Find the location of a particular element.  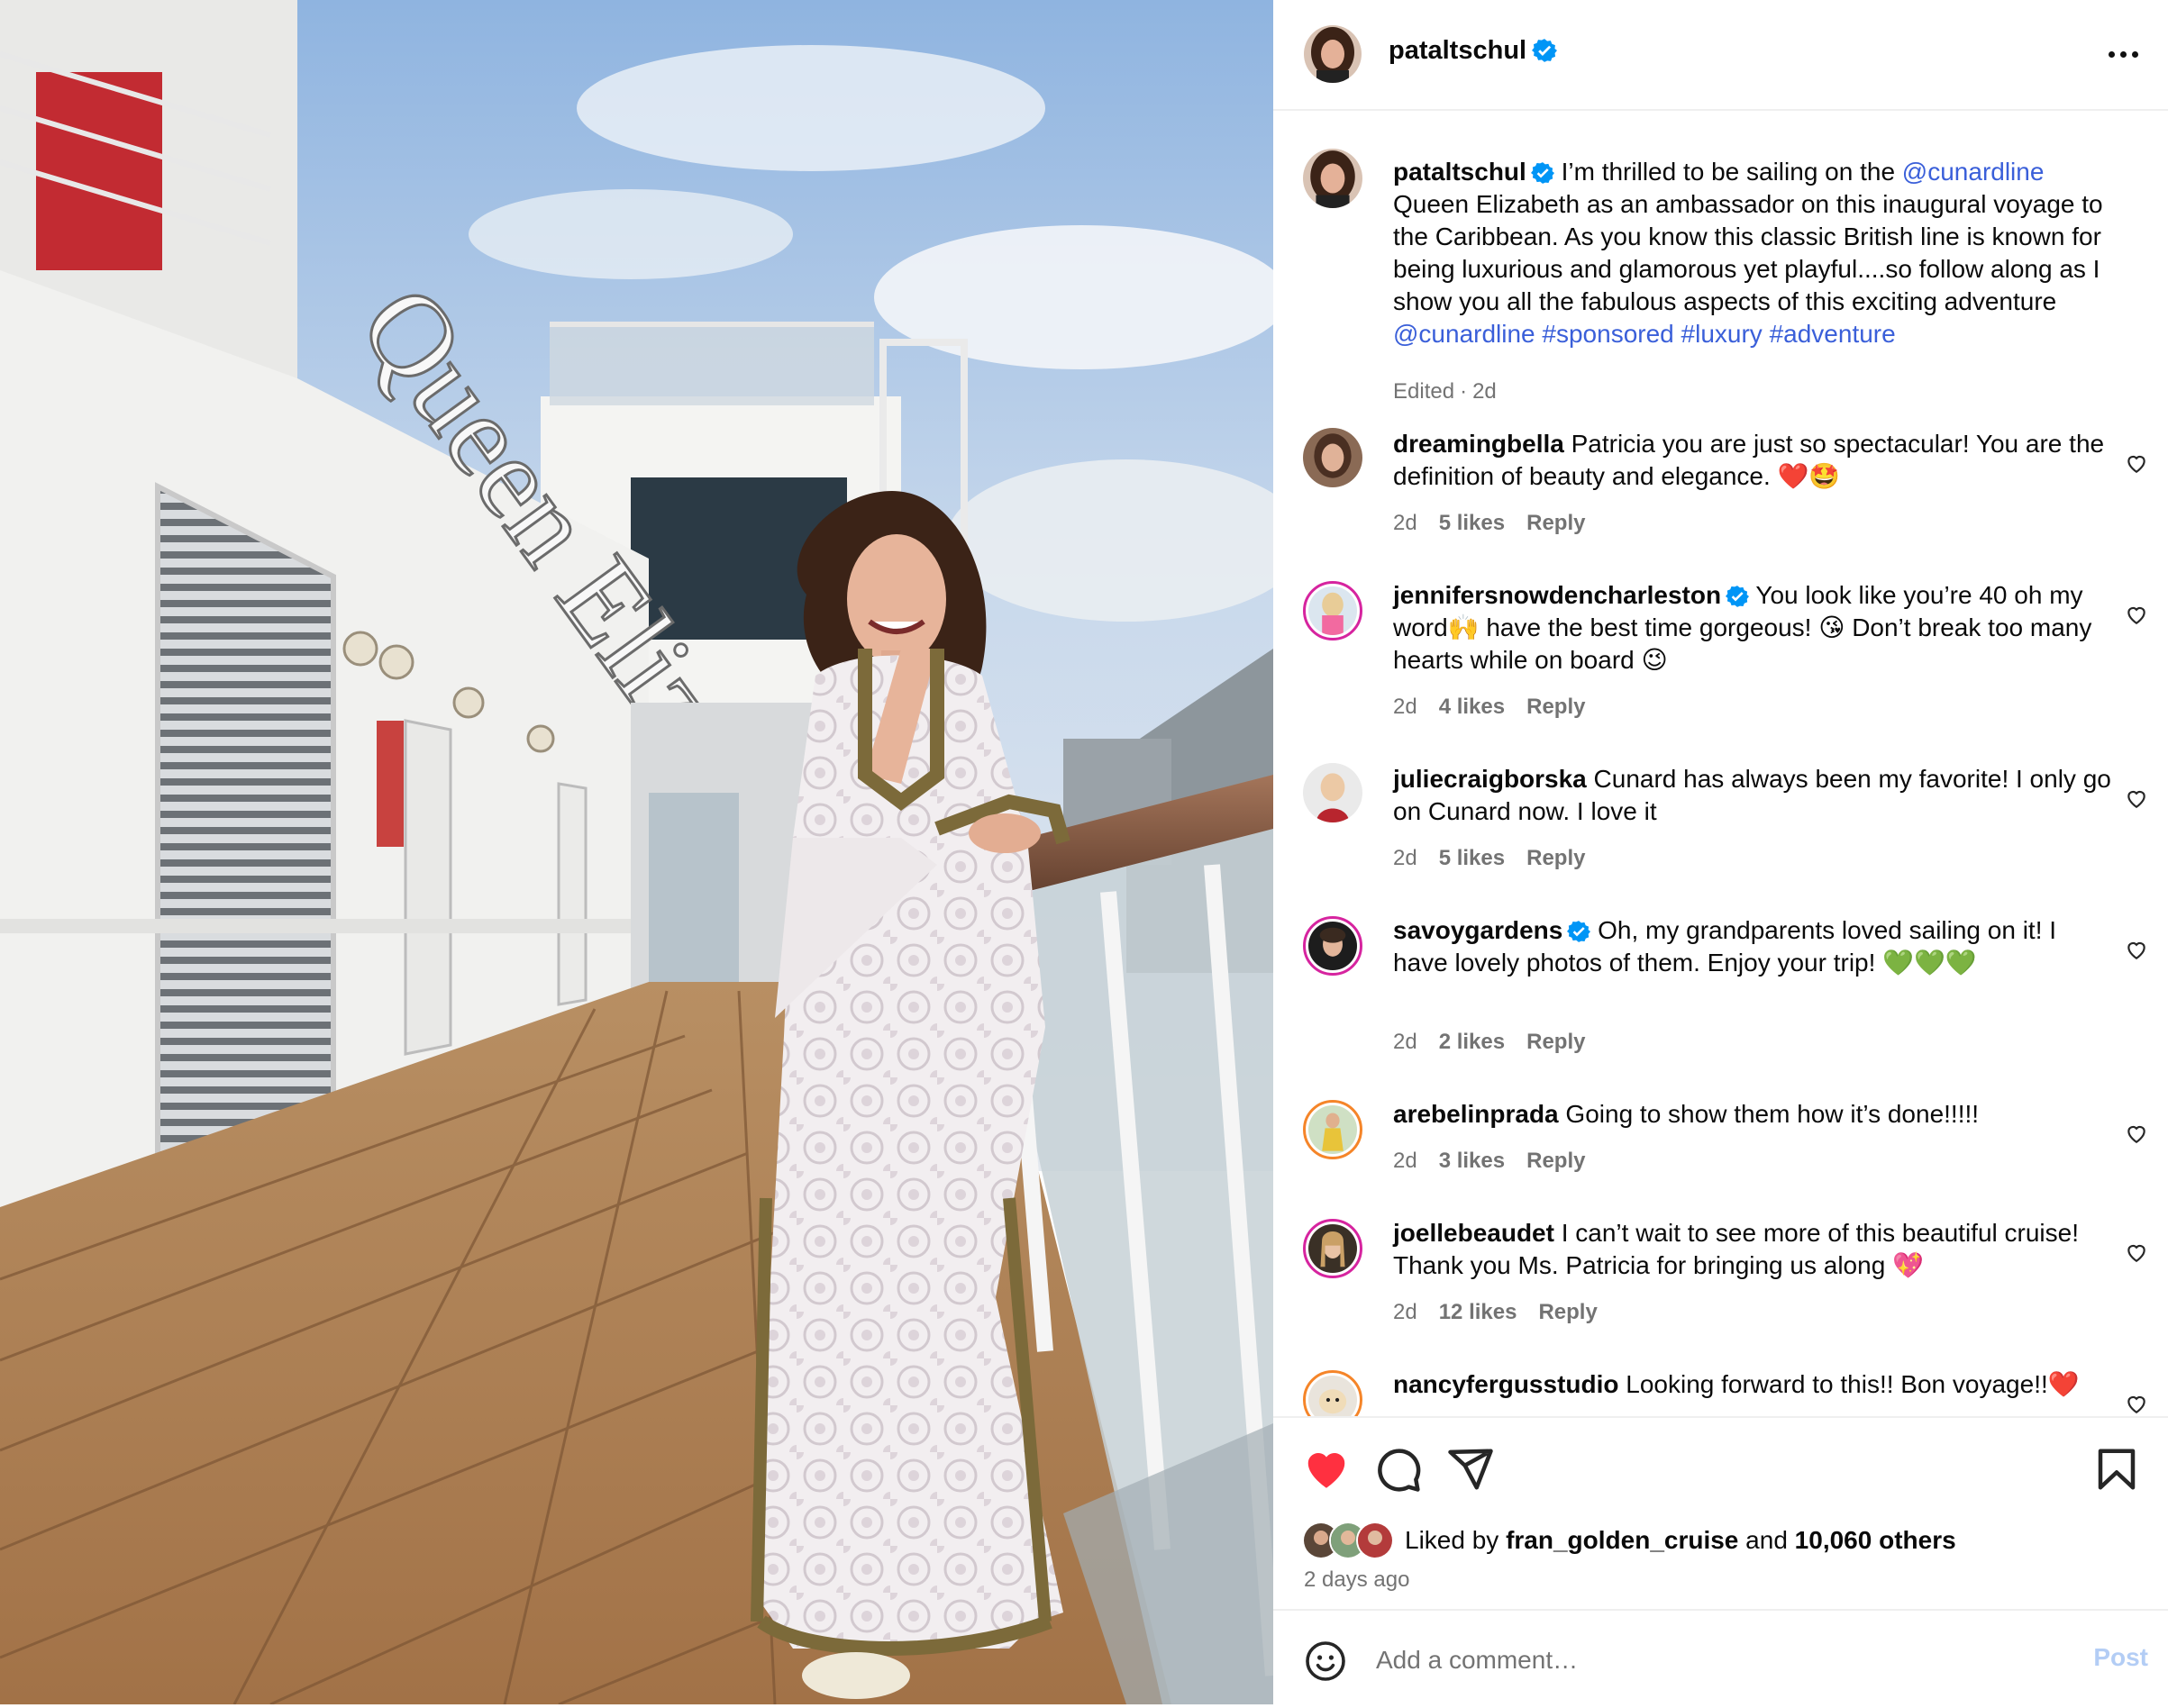

heart-filled-icon is located at coordinates (1326, 1469).